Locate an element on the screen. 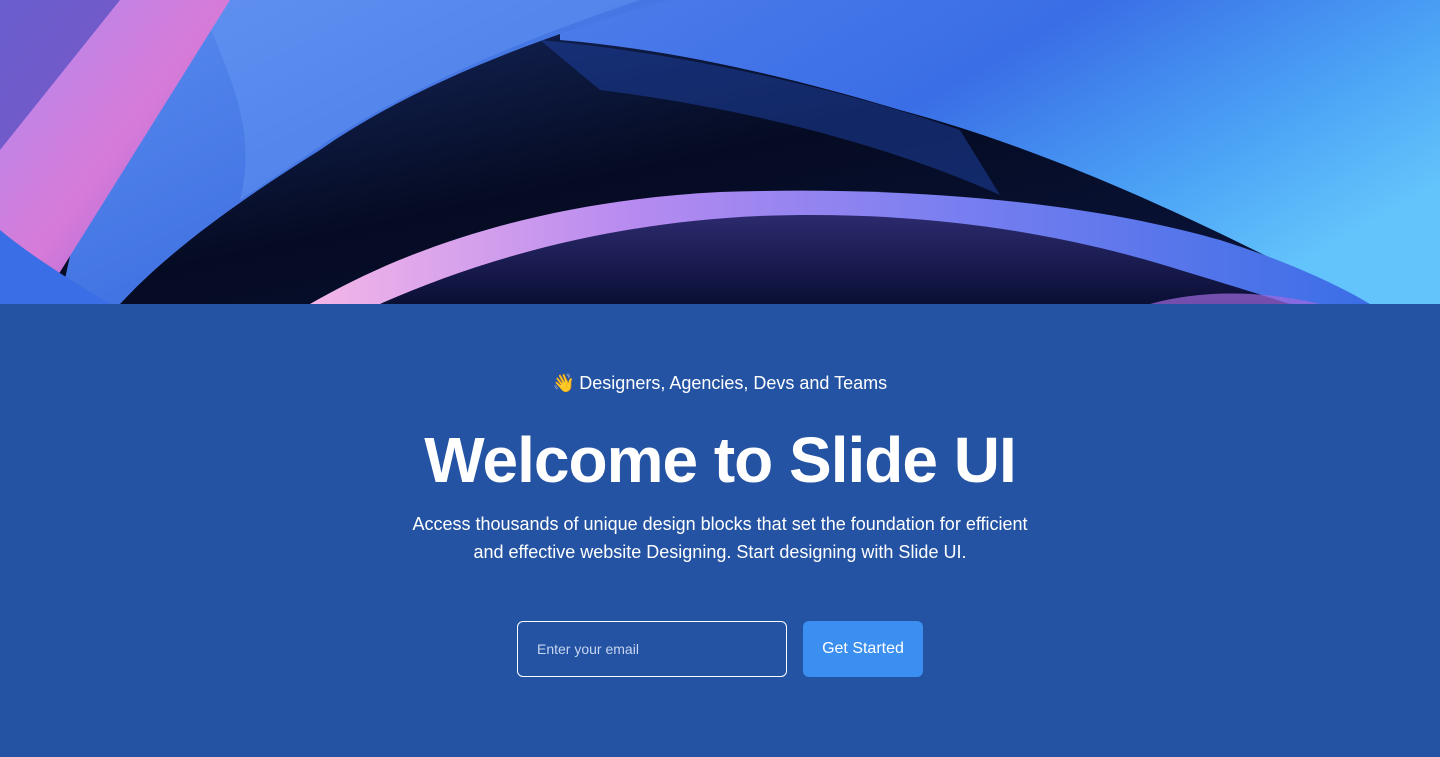 The height and width of the screenshot is (757, 1440). tagline-text: Designers, Agencies, Devs and Teams is located at coordinates (733, 383).